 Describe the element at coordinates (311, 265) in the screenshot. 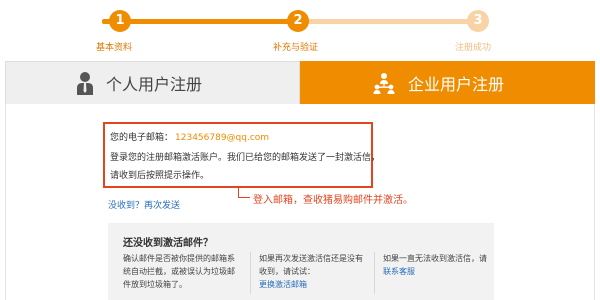

I see `help-tip-change-email-text: 如果再次发送激活信还是没有收到，请试试：` at that location.